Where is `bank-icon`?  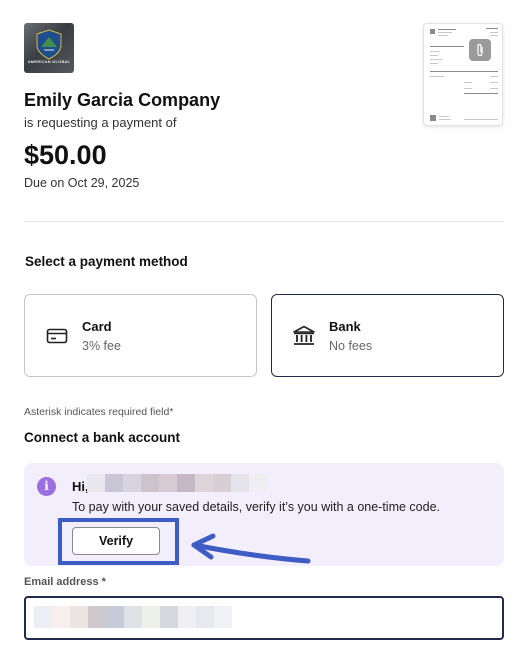 bank-icon is located at coordinates (304, 336).